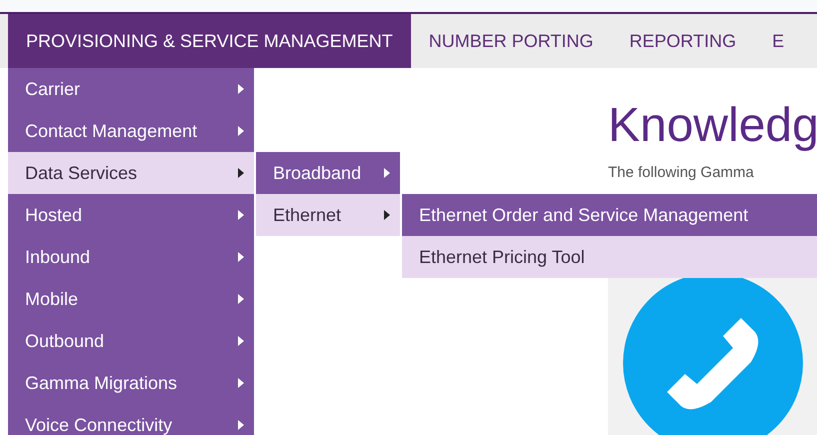 Image resolution: width=817 pixels, height=435 pixels. Describe the element at coordinates (681, 172) in the screenshot. I see `intro-text: The following Gamma` at that location.